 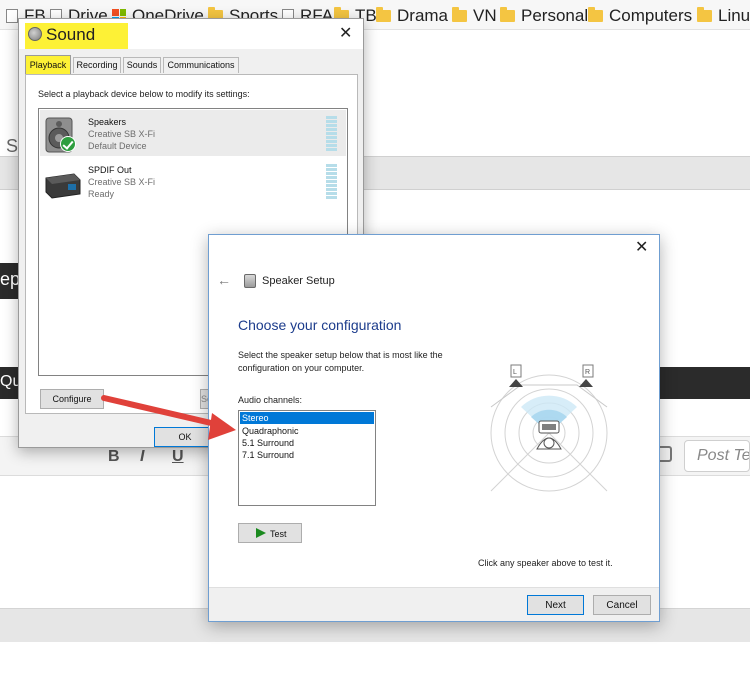 What do you see at coordinates (555, 605) in the screenshot?
I see `next-button: Next` at bounding box center [555, 605].